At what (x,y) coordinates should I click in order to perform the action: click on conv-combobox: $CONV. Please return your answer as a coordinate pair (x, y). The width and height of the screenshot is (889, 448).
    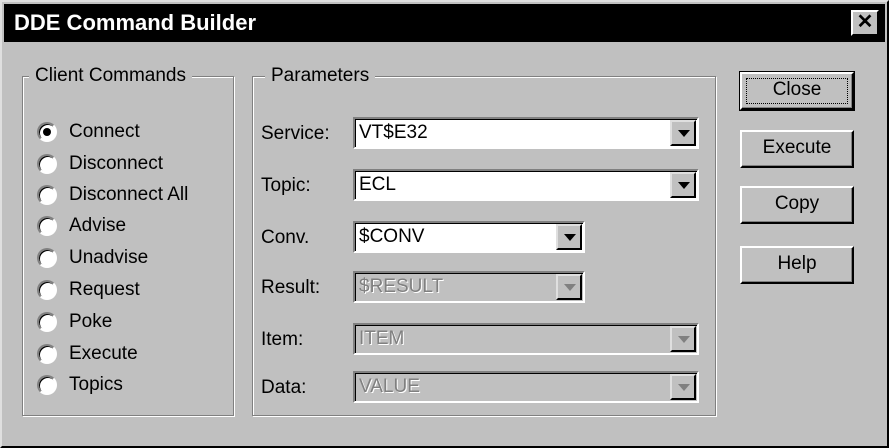
    Looking at the image, I should click on (469, 237).